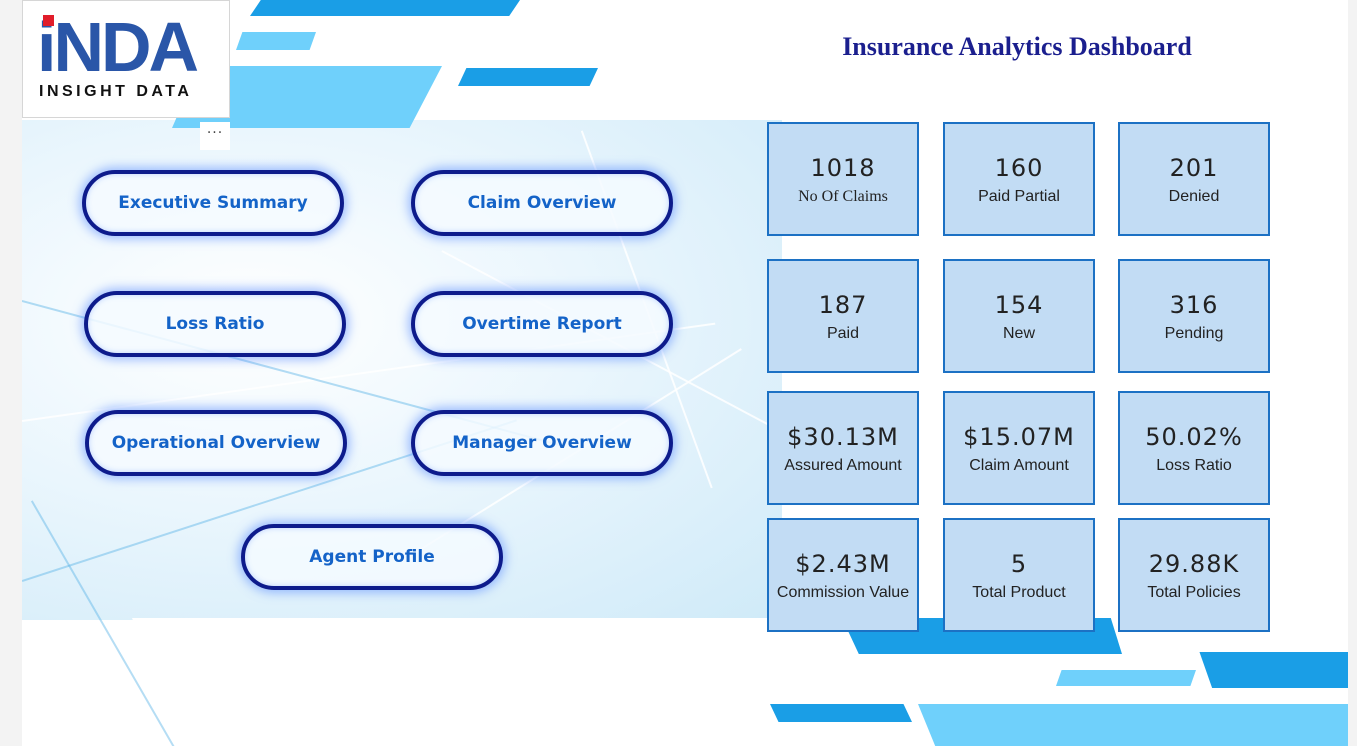  Describe the element at coordinates (843, 465) in the screenshot. I see `kpi-label: Assured Amount` at that location.